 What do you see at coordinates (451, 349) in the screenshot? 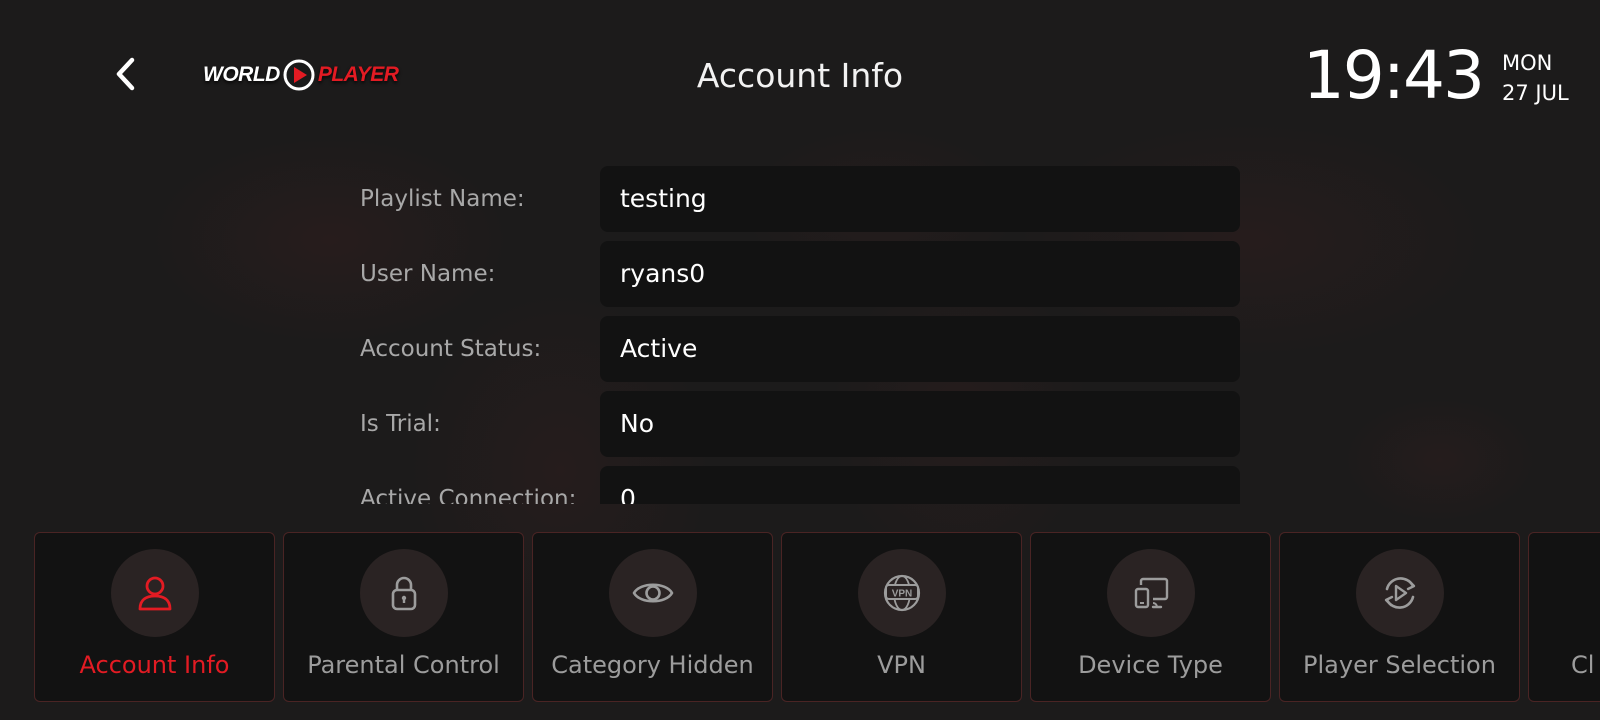
I see `info-label: Account Status:` at bounding box center [451, 349].